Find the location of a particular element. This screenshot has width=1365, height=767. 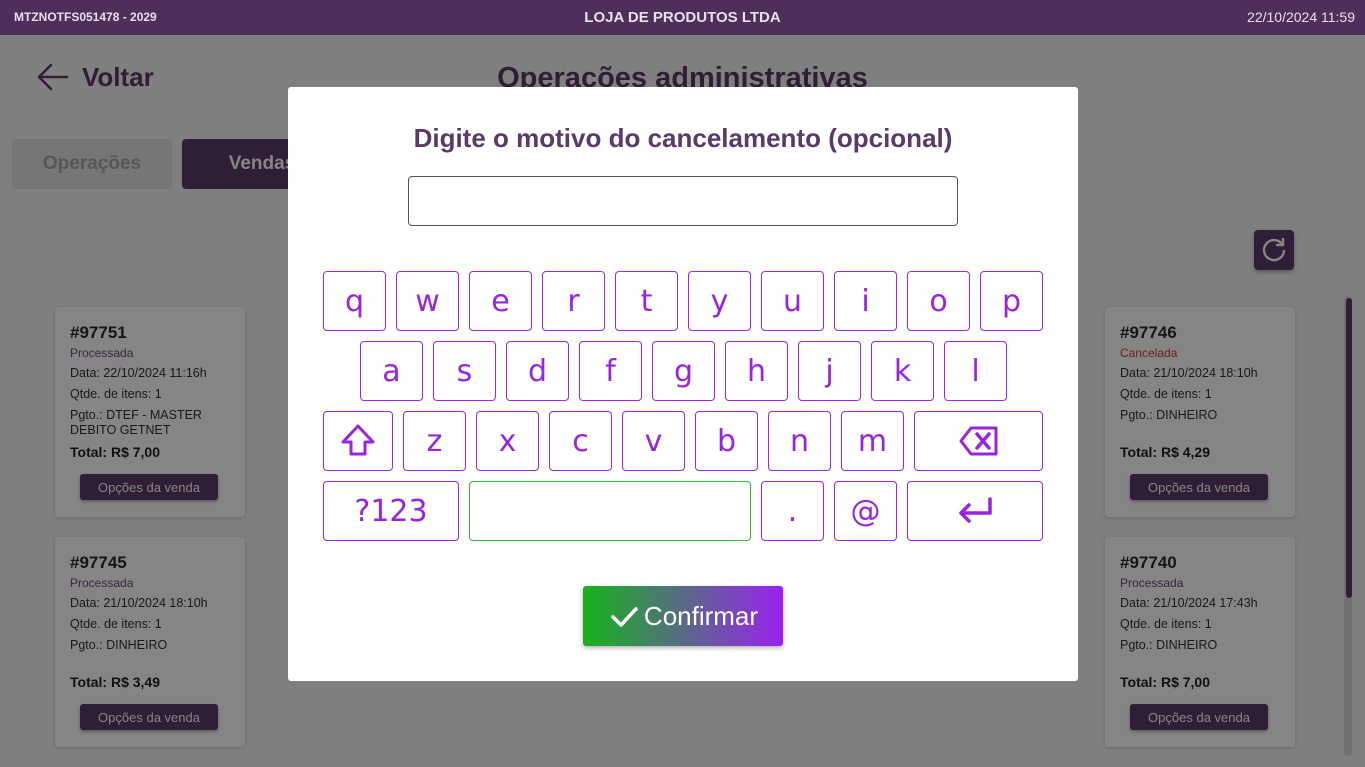

key-m: m is located at coordinates (872, 441).